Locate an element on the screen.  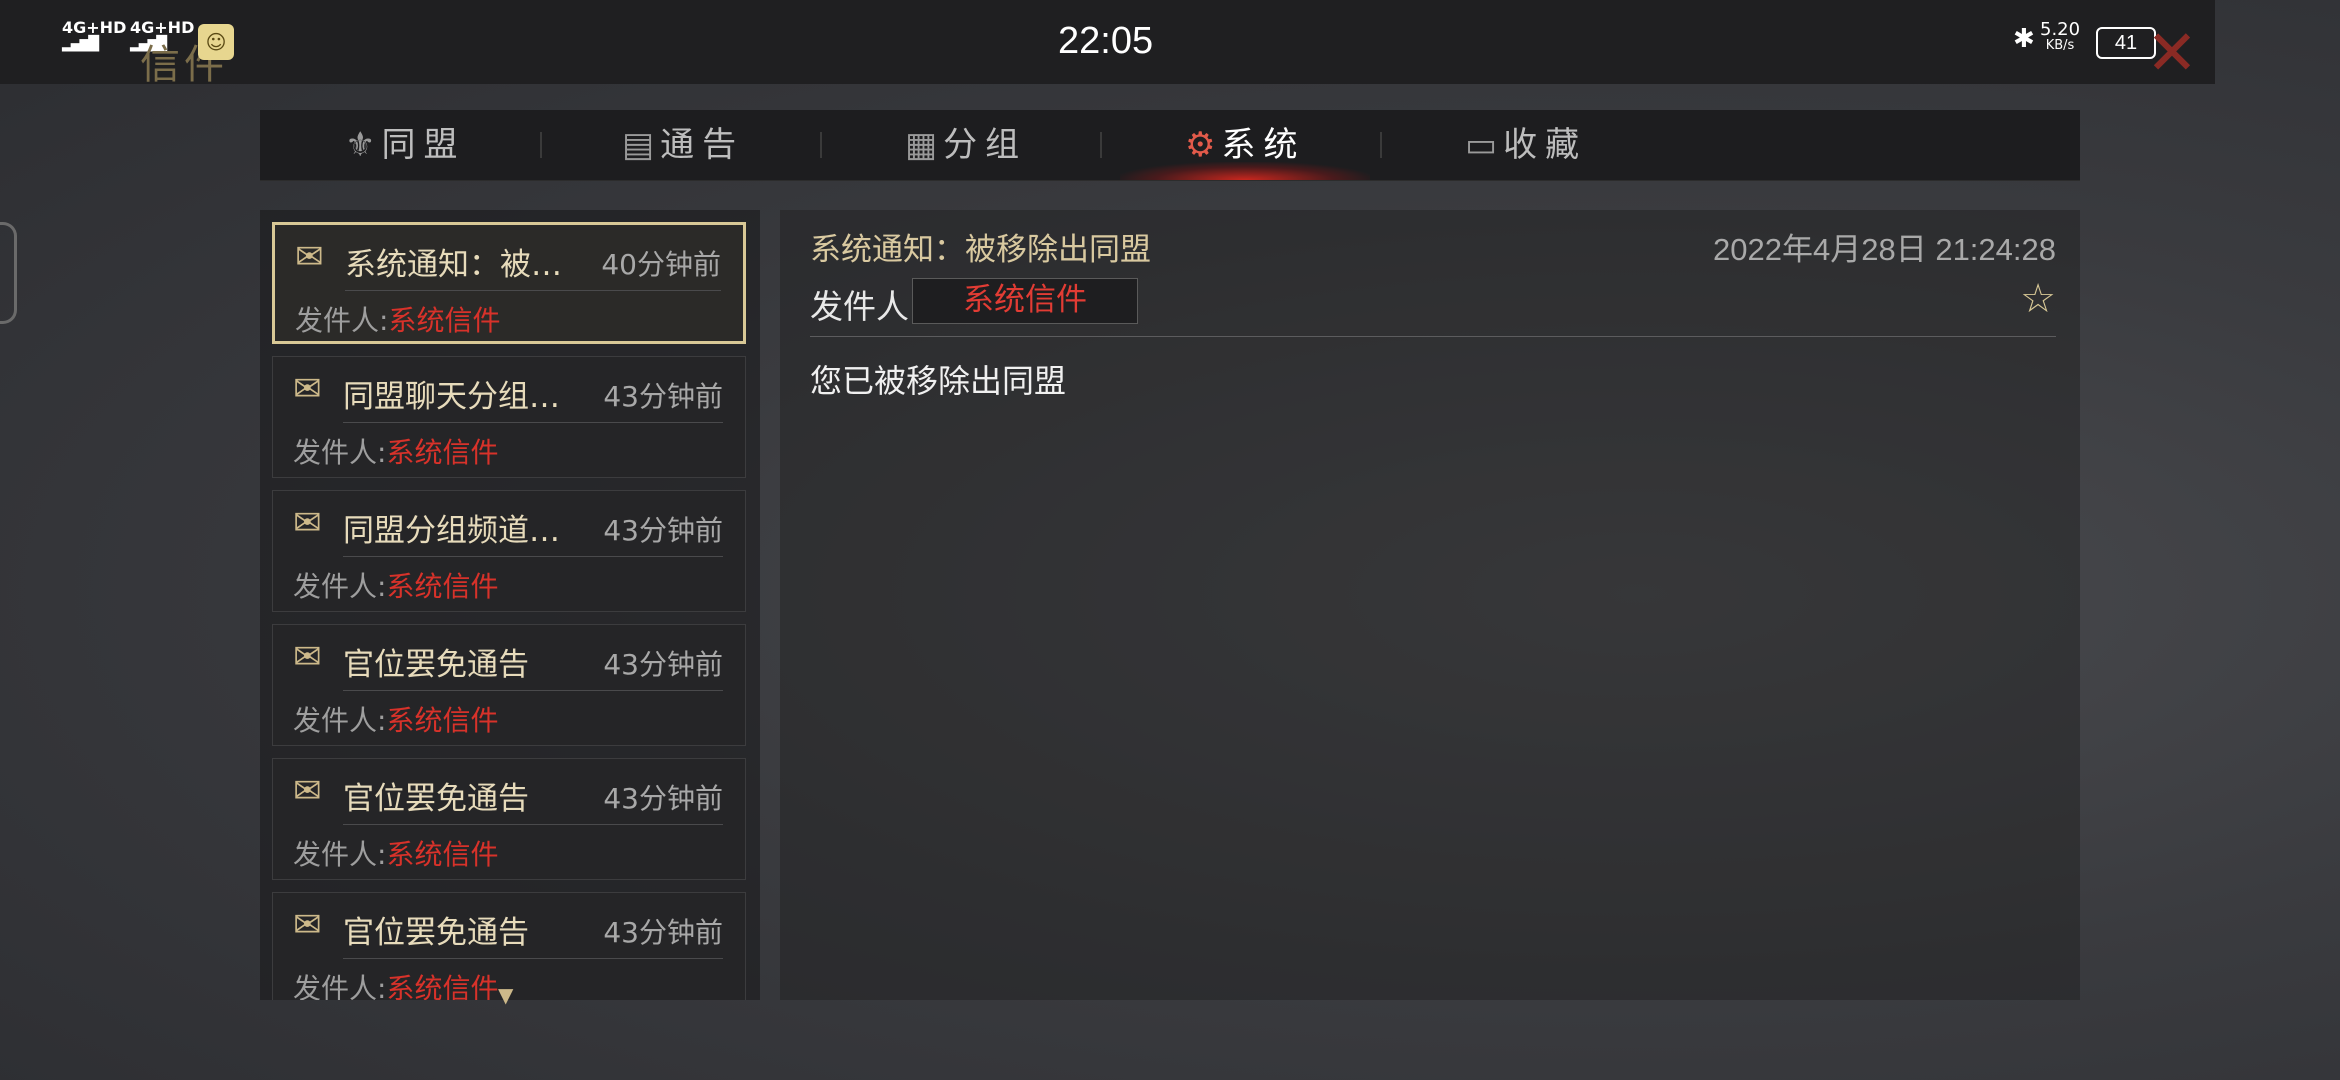
signal-indicator-1: 4G+HD ▂▄▆█ is located at coordinates (94, 35).